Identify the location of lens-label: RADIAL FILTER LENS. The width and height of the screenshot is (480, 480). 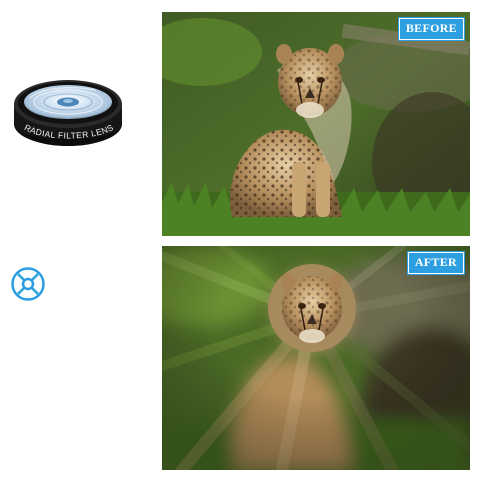
(69, 131).